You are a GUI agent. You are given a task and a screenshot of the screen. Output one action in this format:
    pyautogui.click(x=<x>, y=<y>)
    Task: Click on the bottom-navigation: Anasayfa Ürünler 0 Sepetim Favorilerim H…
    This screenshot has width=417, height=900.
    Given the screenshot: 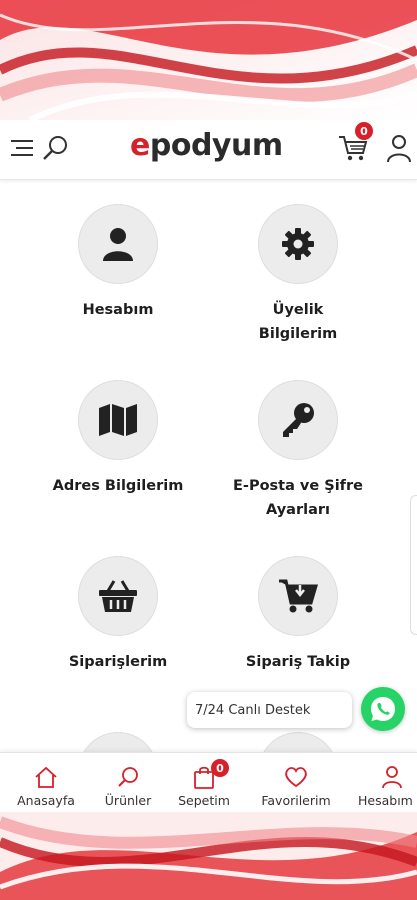 What is the action you would take?
    pyautogui.click(x=208, y=783)
    